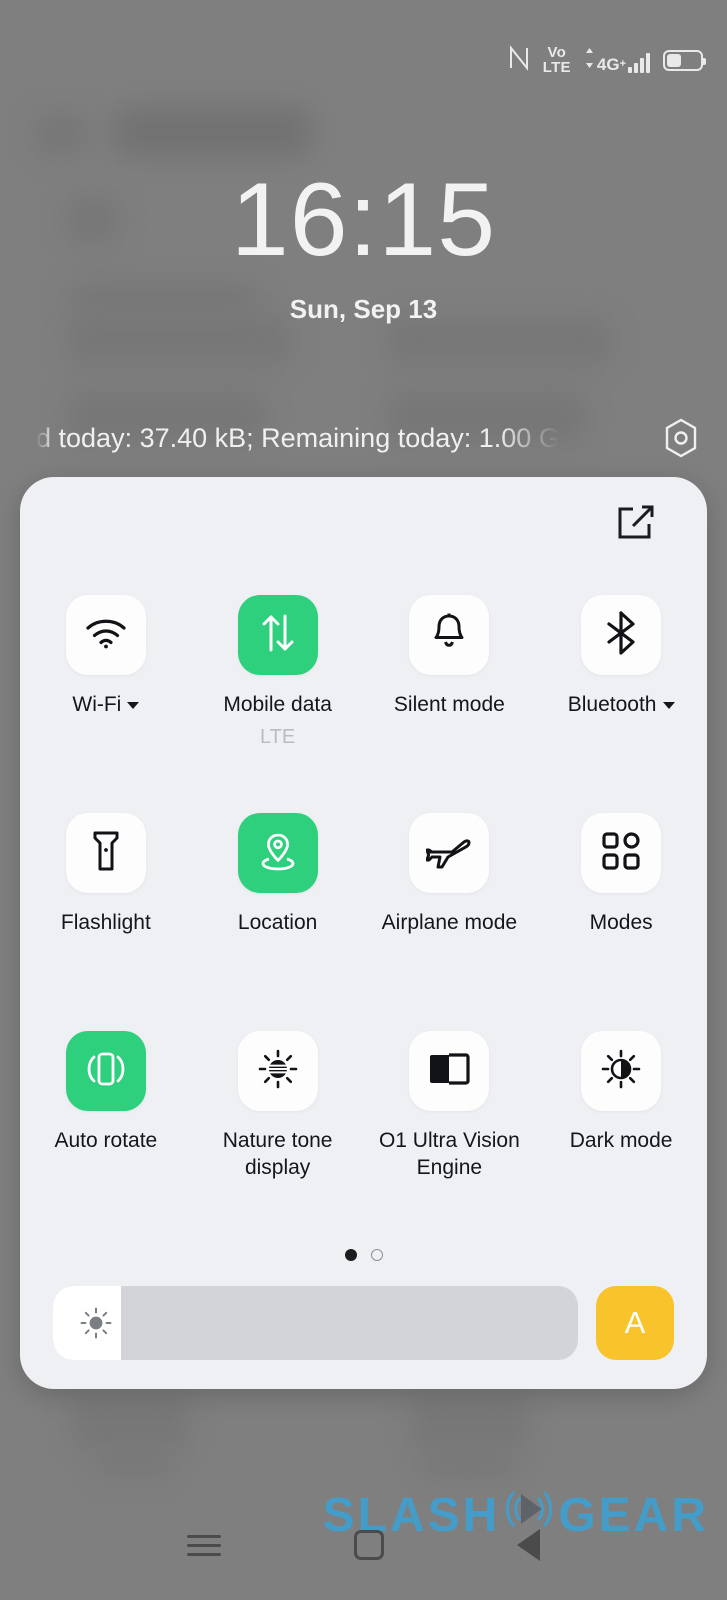  I want to click on tile-modes-button, so click(621, 853).